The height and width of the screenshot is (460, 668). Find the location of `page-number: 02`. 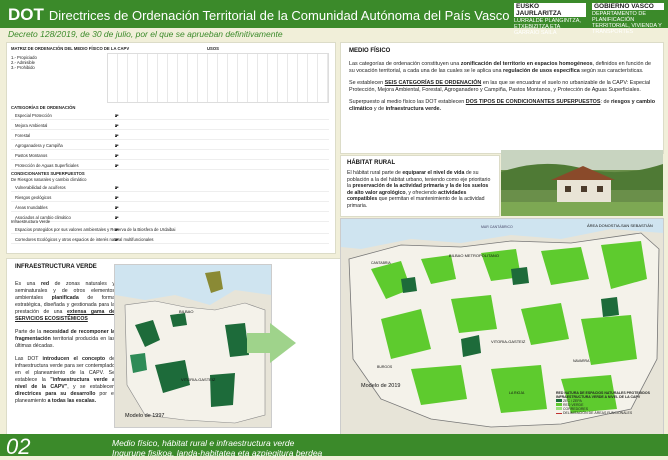

page-number: 02 is located at coordinates (18, 446).